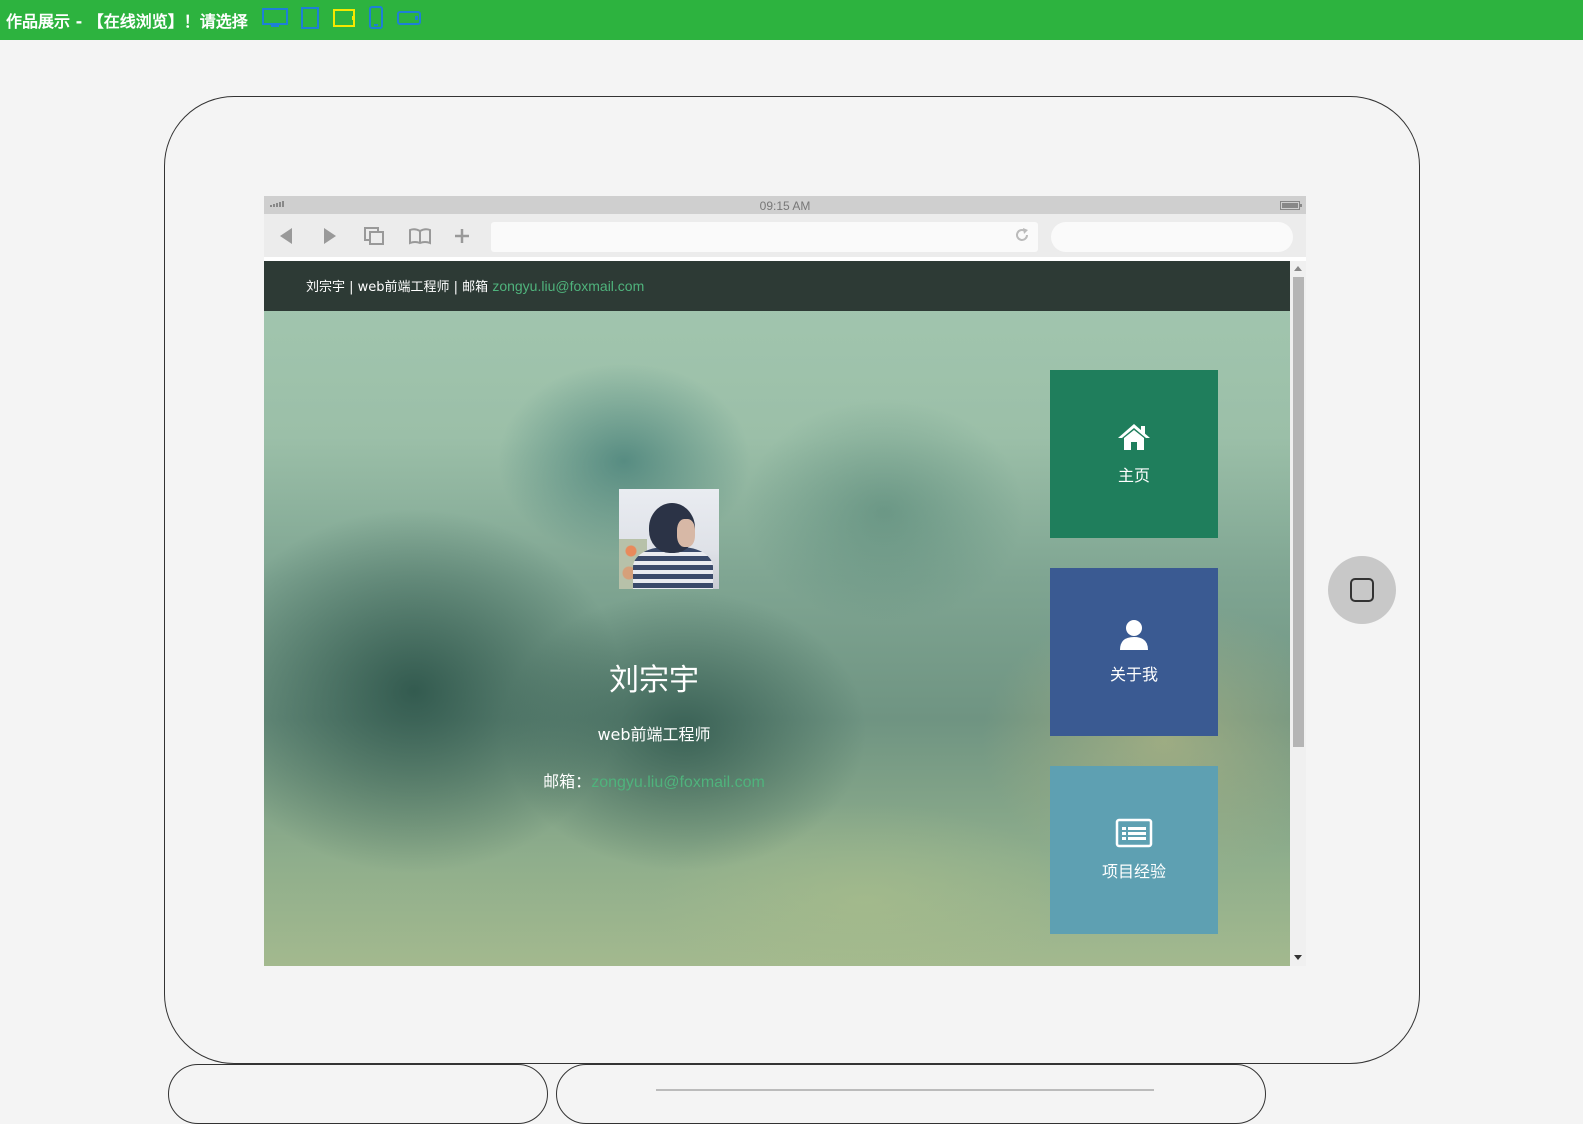 The image size is (1583, 1124). What do you see at coordinates (1134, 652) in the screenshot?
I see `tile-about: 关于我` at bounding box center [1134, 652].